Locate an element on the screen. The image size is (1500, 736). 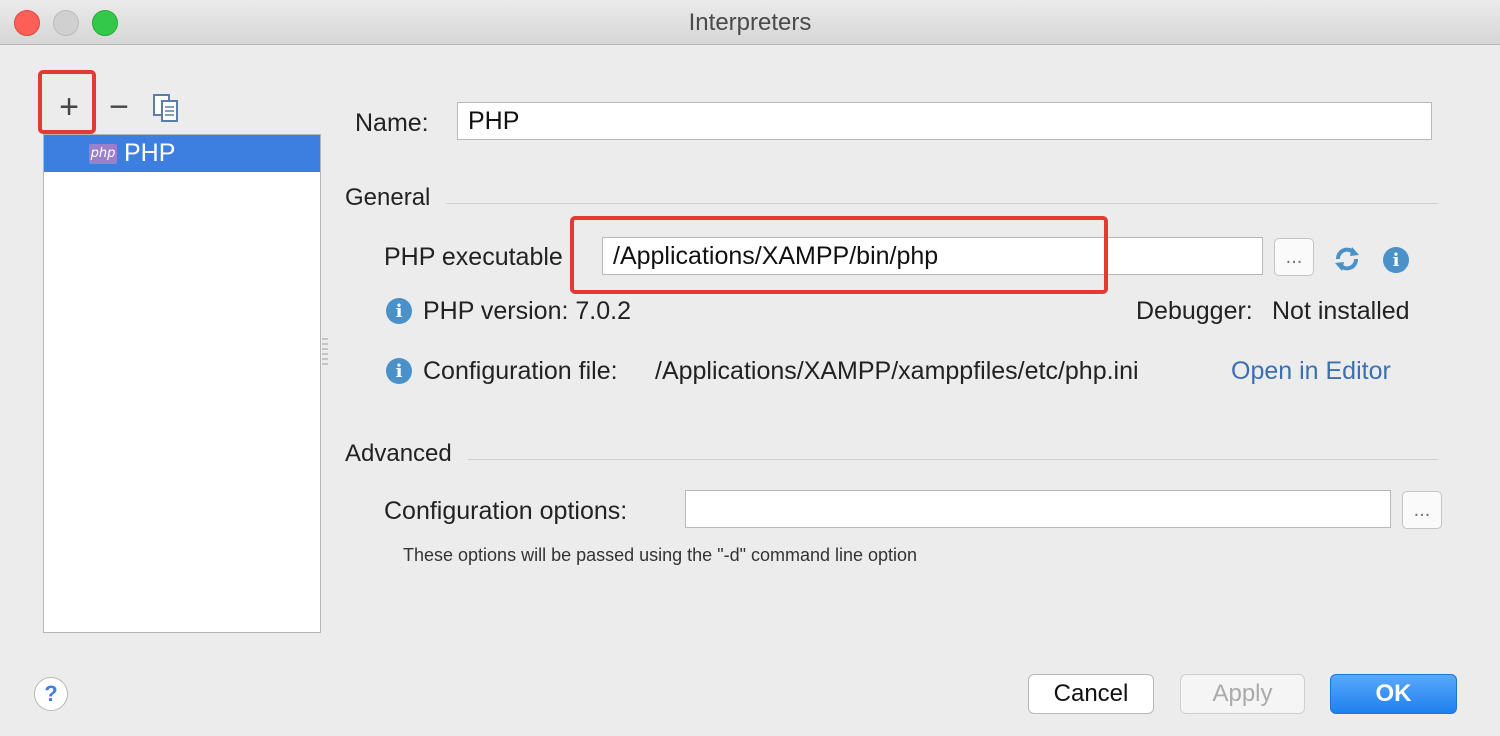
copy-icon is located at coordinates (165, 108).